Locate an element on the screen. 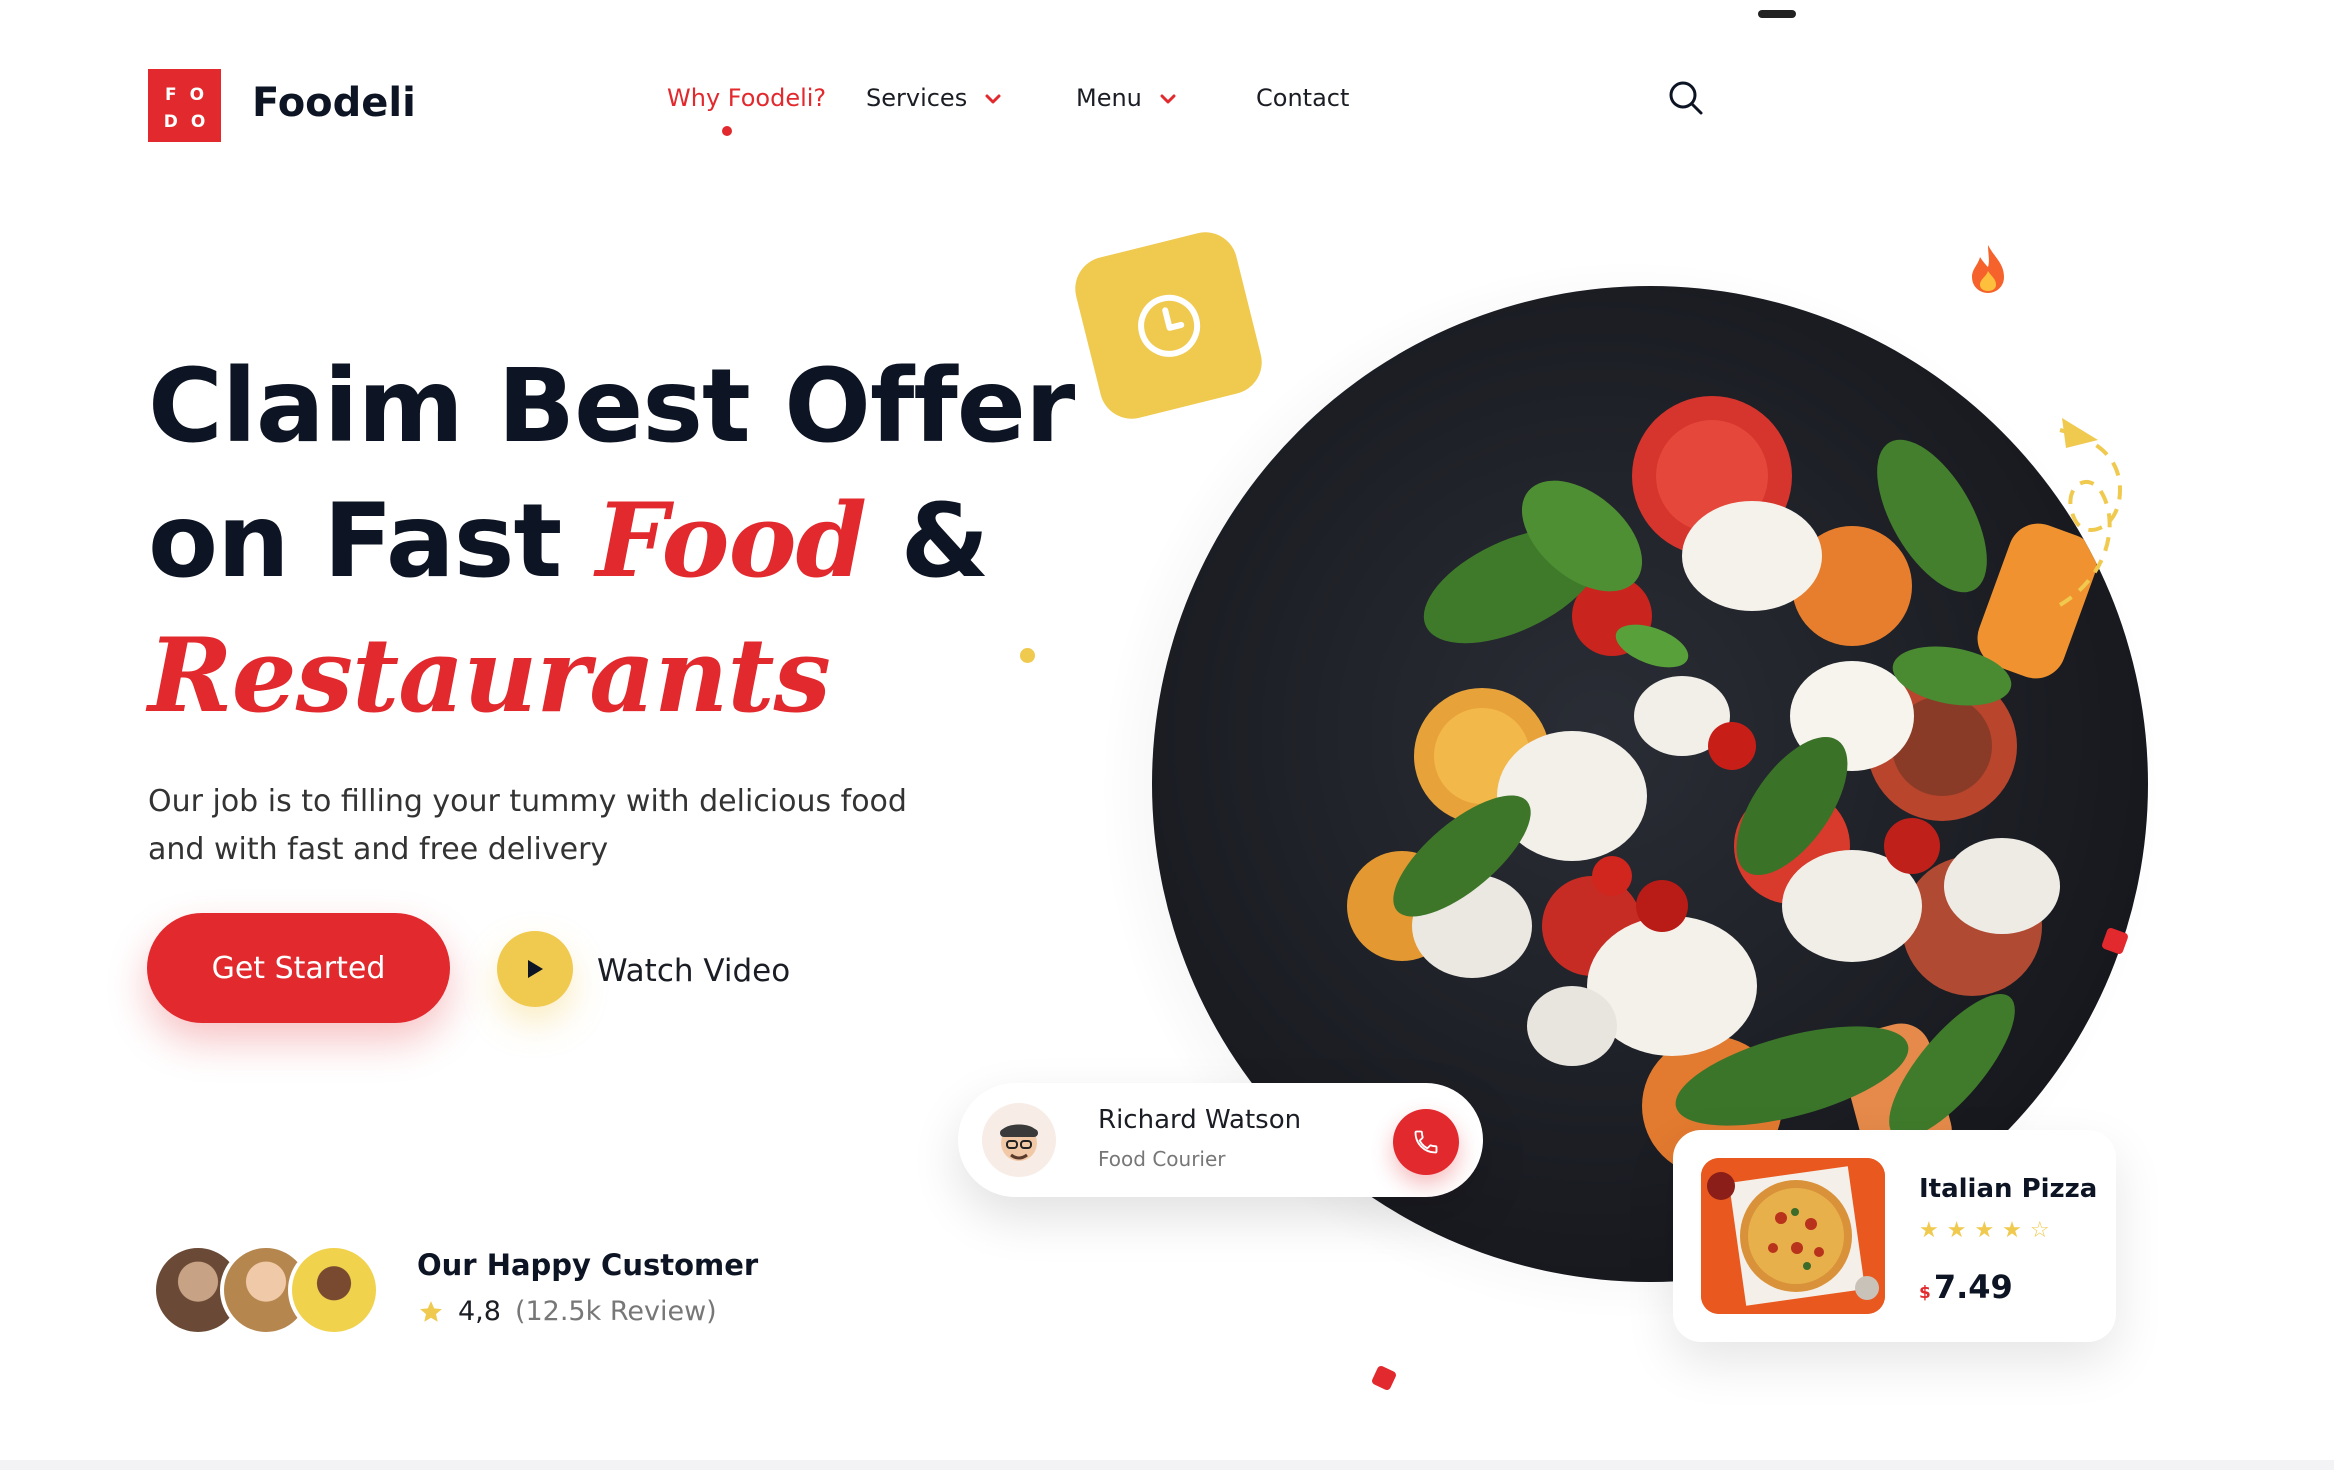 The image size is (2334, 1470). logo-mark: FO DO is located at coordinates (184, 105).